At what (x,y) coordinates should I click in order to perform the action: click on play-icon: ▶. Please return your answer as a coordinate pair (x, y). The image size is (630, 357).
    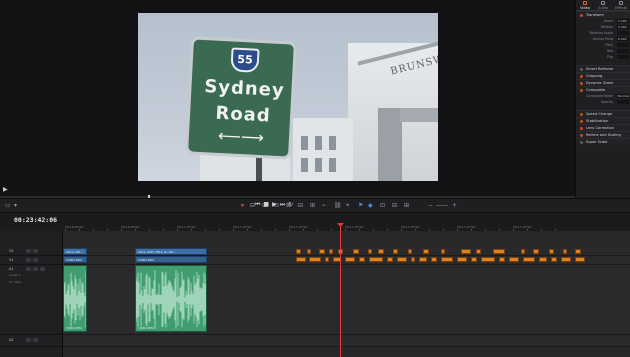
    Looking at the image, I should click on (5, 189).